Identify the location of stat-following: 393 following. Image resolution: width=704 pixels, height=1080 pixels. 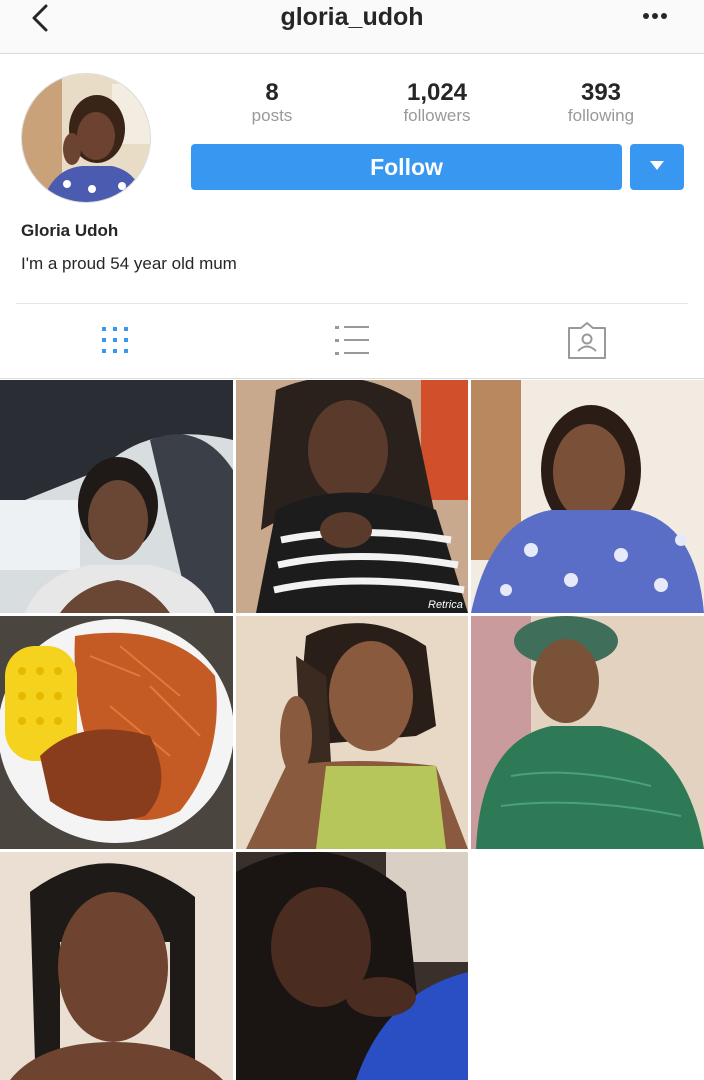
(601, 103).